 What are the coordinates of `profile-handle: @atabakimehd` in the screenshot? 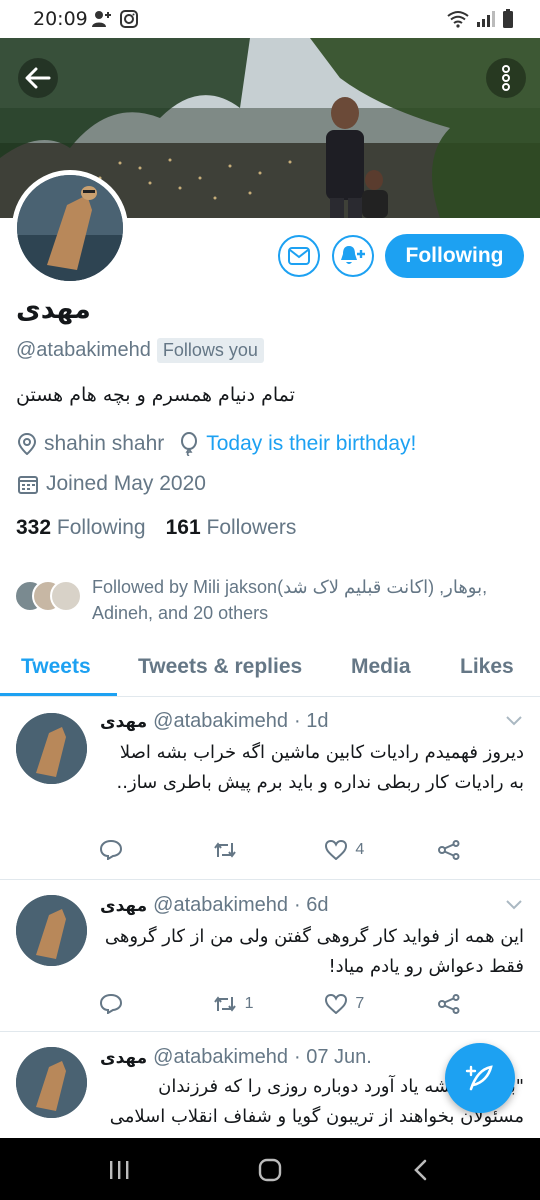 It's located at (83, 350).